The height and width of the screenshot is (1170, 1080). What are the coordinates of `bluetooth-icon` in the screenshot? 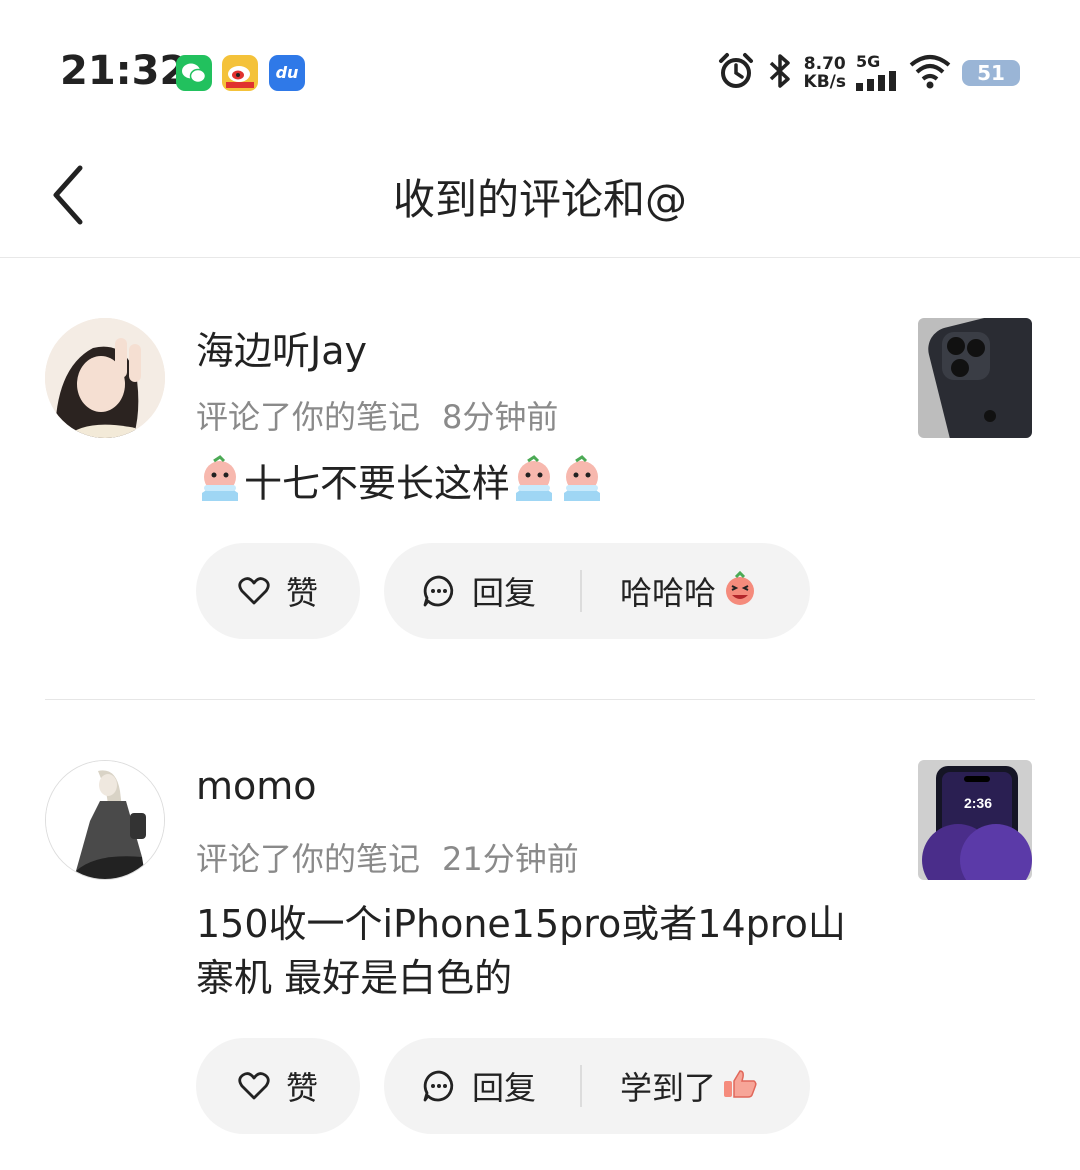 It's located at (780, 73).